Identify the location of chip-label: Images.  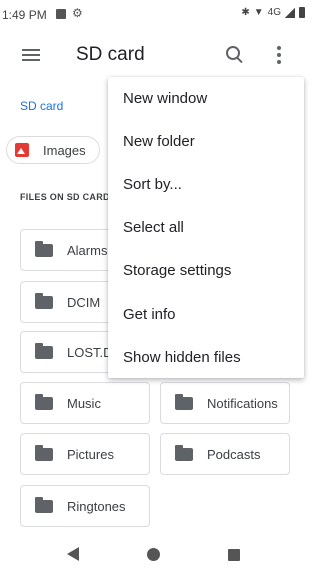
(64, 150).